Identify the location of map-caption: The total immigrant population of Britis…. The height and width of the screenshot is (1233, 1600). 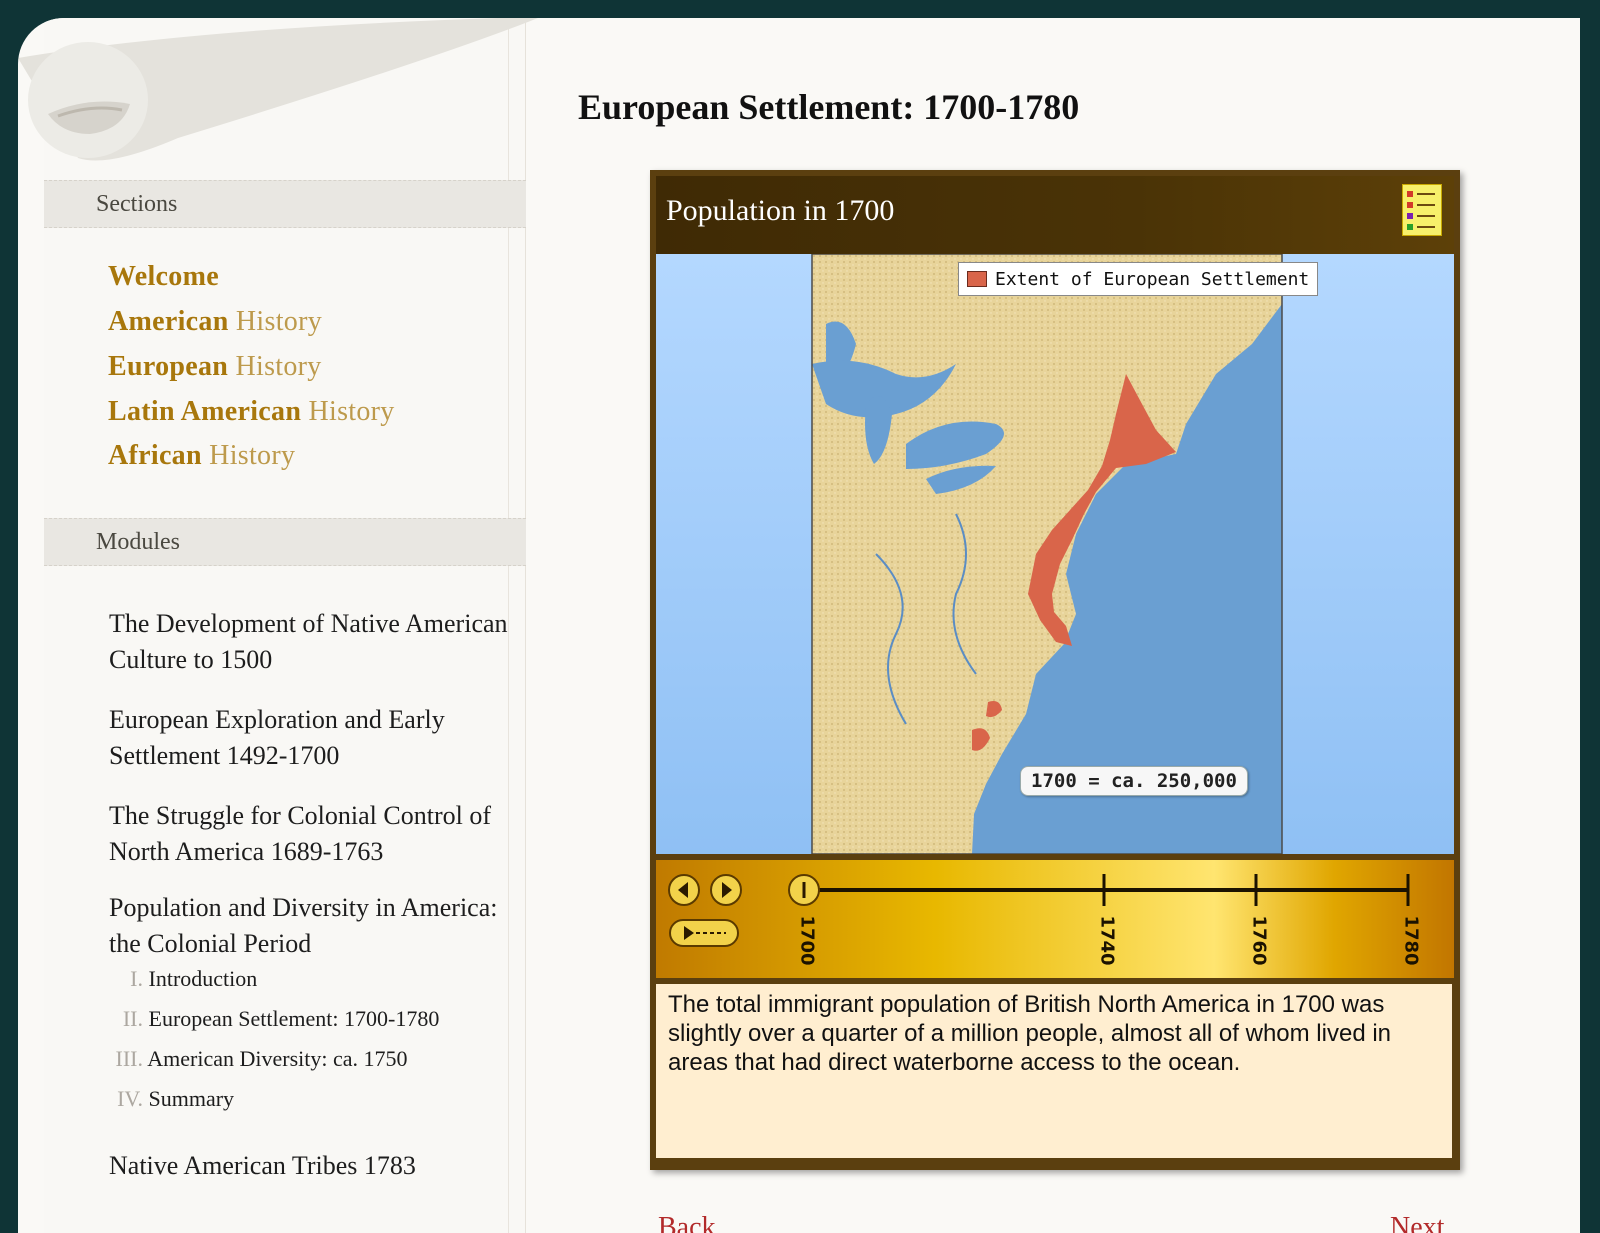
(1054, 1071).